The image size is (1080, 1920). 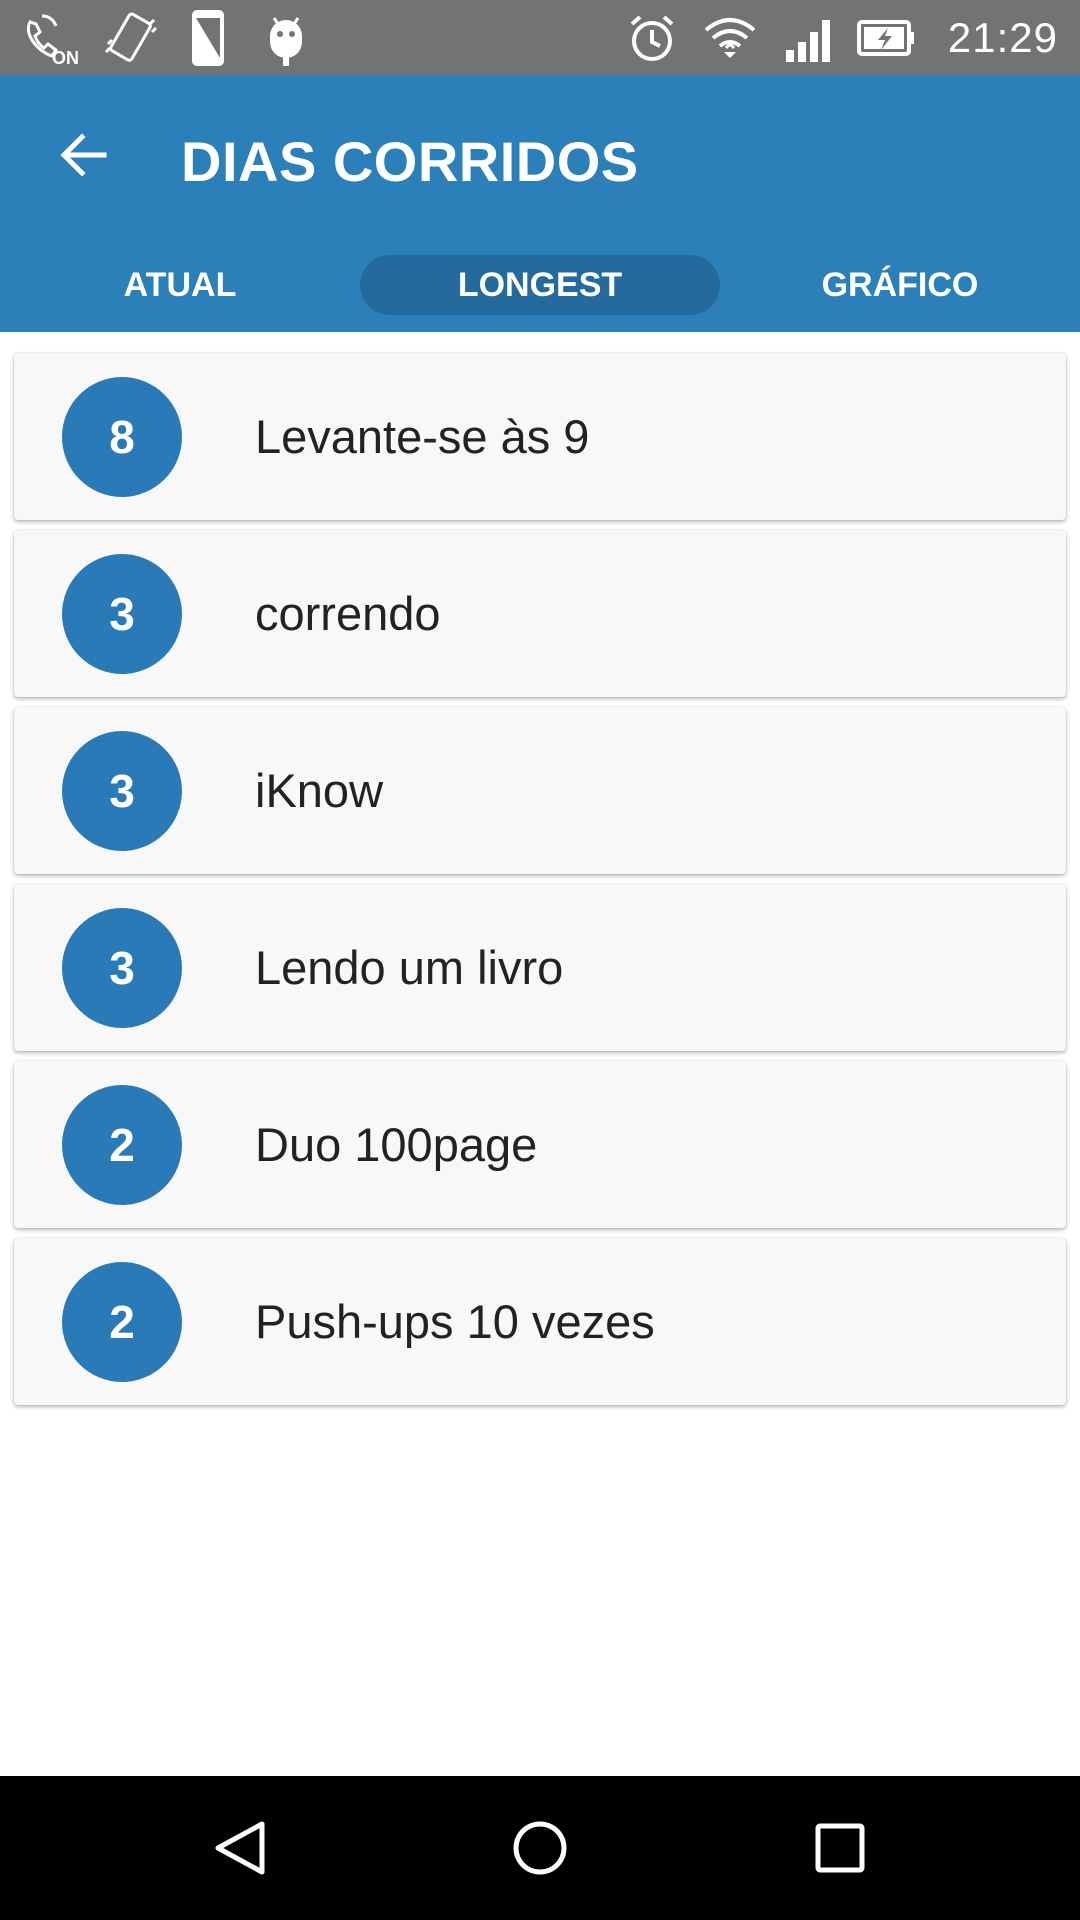 I want to click on android-debug-icon, so click(x=286, y=41).